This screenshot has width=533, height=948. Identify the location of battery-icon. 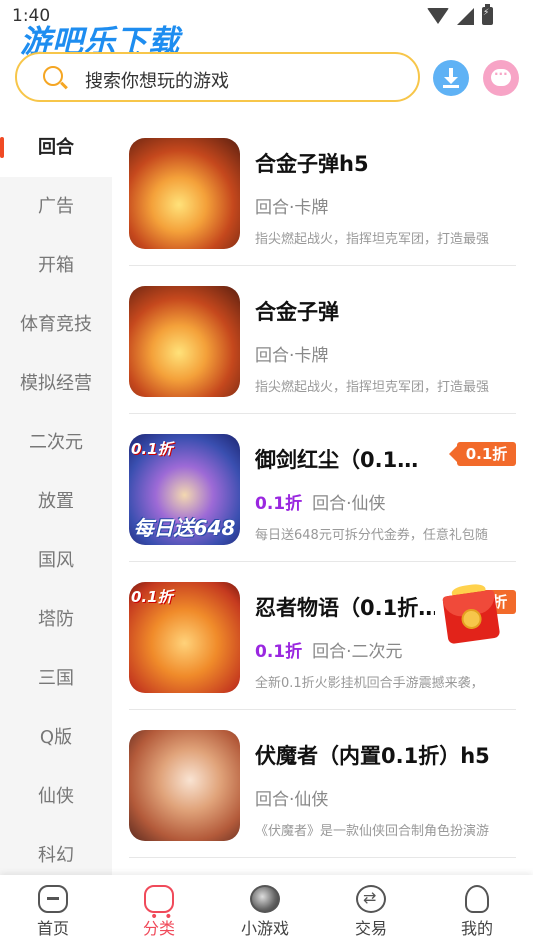
(487, 14).